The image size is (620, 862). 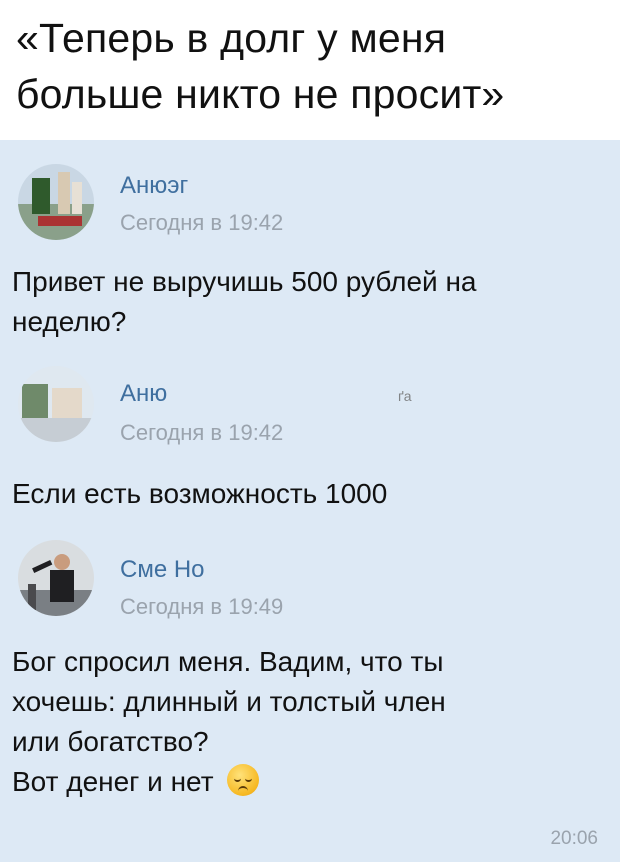 I want to click on message-line: Бог спросил меня. Вадим, что ты, so click(x=228, y=661).